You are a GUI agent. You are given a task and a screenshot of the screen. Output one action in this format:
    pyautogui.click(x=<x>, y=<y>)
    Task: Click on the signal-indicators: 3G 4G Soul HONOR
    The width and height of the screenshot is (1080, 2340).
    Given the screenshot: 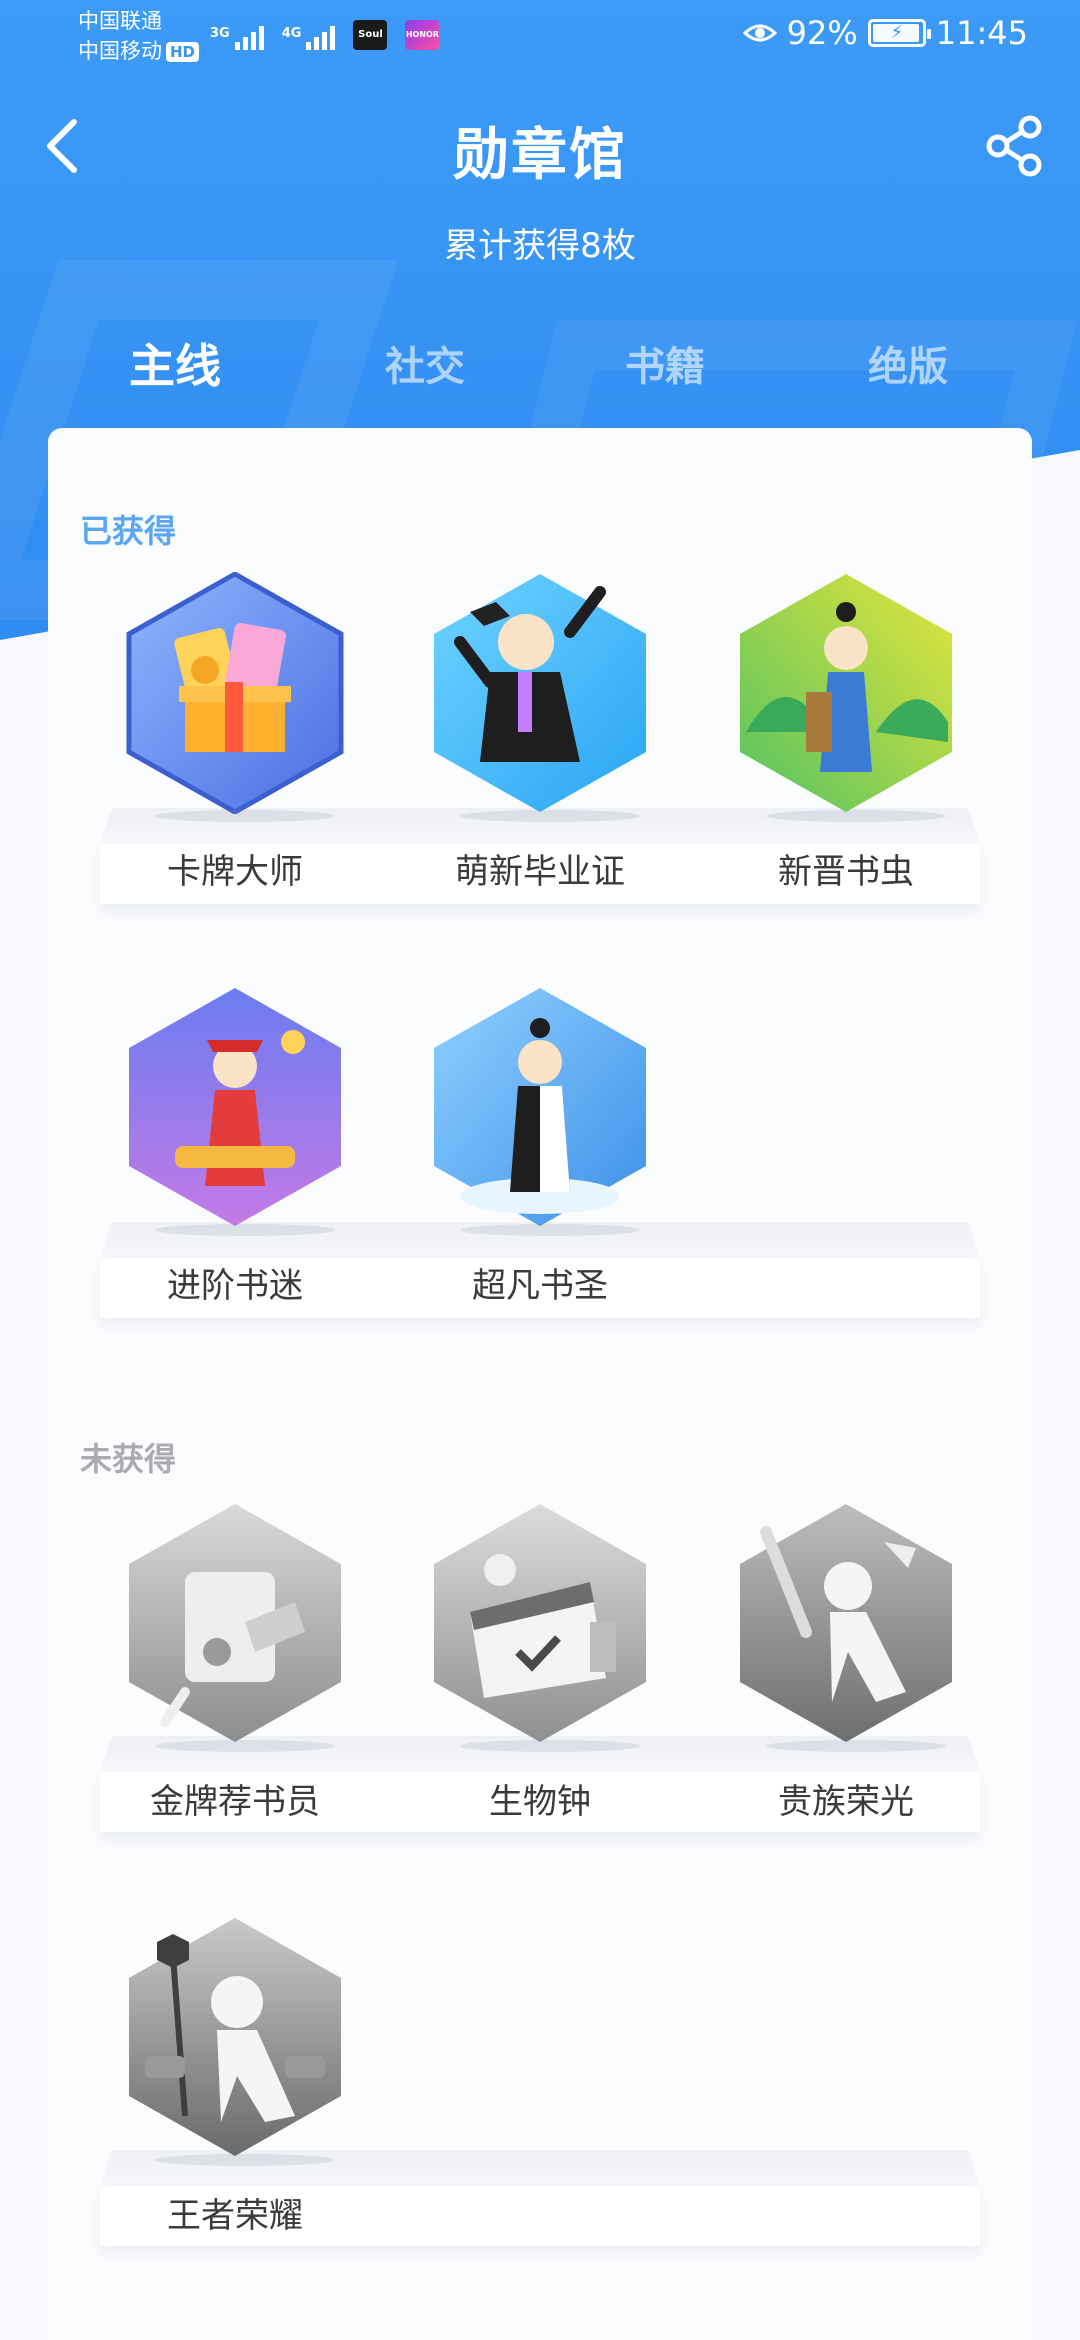 What is the action you would take?
    pyautogui.click(x=325, y=35)
    